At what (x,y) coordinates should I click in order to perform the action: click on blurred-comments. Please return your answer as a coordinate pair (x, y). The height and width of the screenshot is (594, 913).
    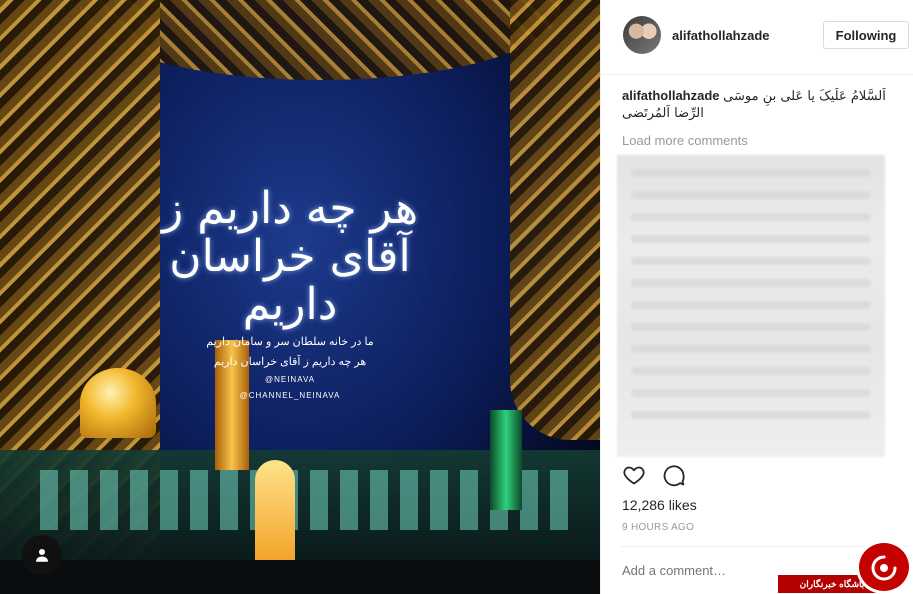
    Looking at the image, I should click on (751, 306).